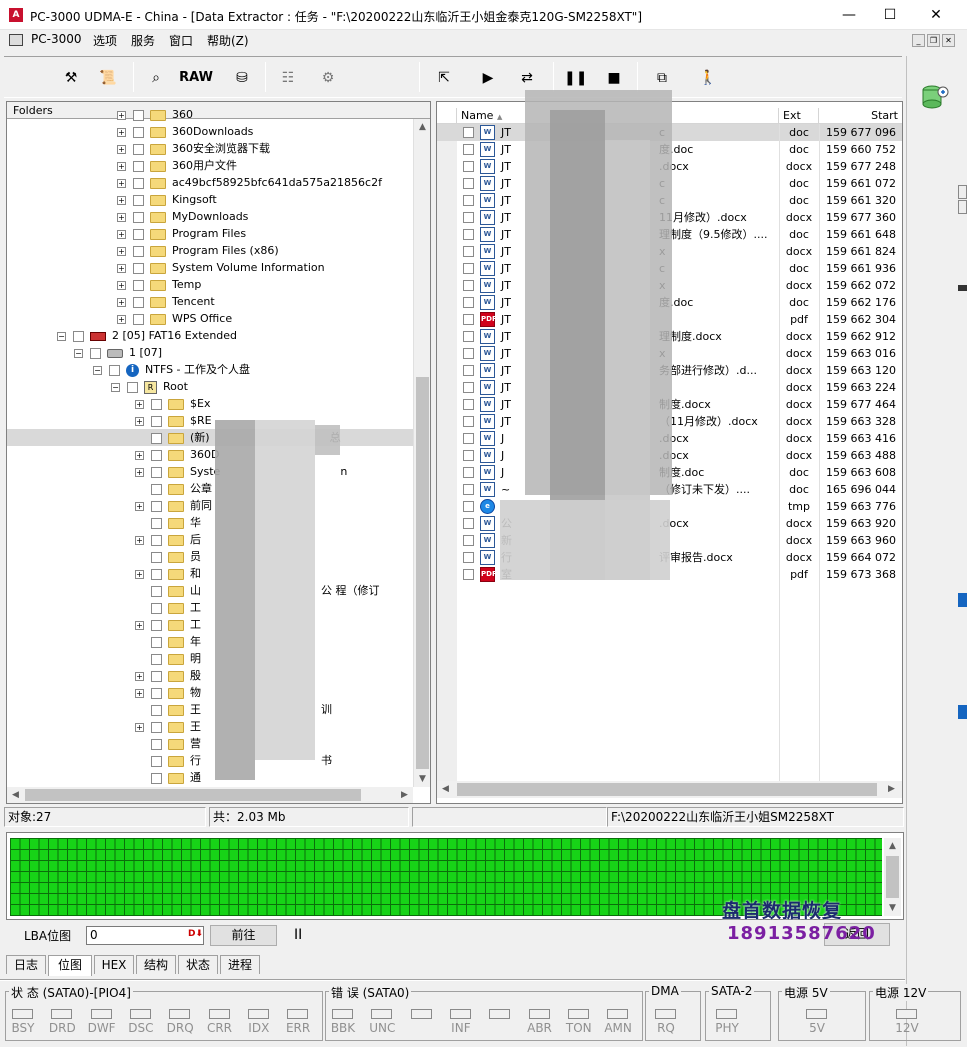  What do you see at coordinates (210, 658) in the screenshot?
I see `tree-item: 明` at bounding box center [210, 658].